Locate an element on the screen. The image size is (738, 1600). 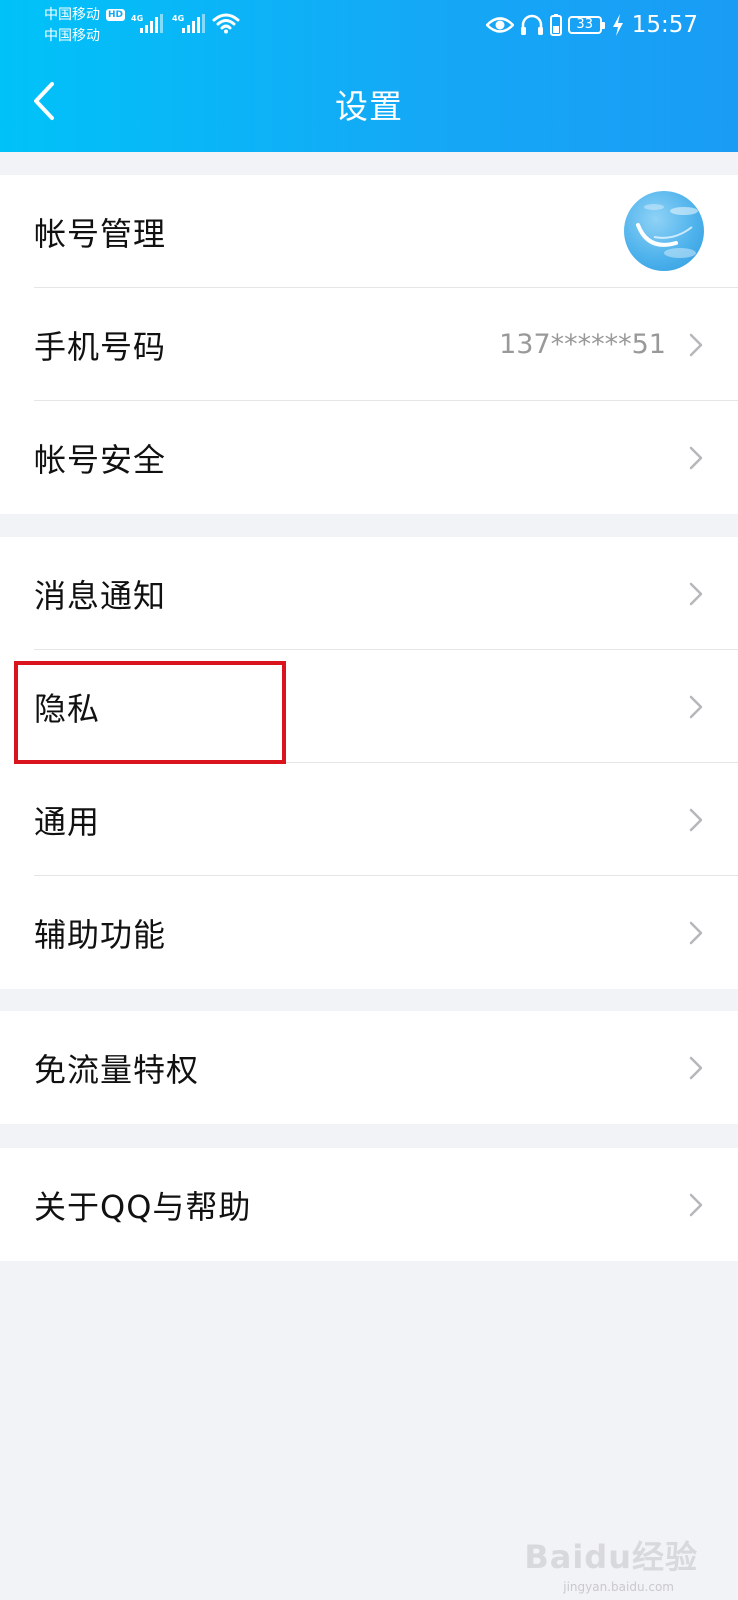
settings-item-phone-number: 手机号码 137******51 is located at coordinates (369, 344).